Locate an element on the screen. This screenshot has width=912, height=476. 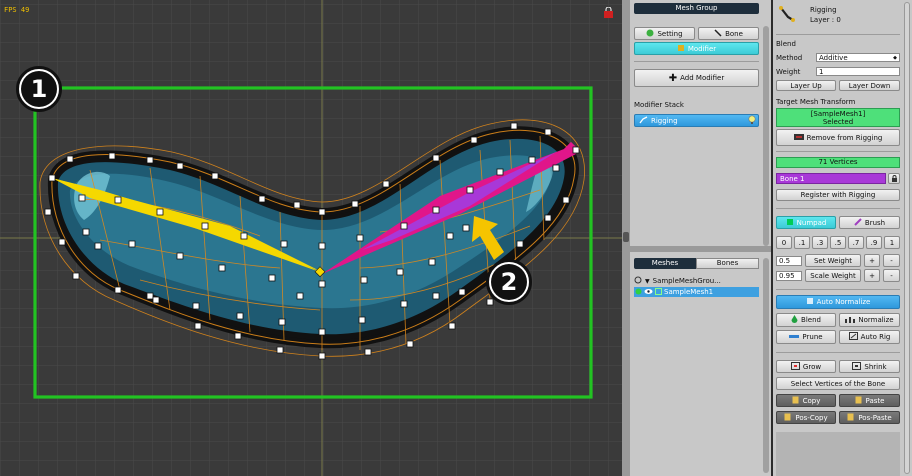
visible-icon is located at coordinates (638, 292).